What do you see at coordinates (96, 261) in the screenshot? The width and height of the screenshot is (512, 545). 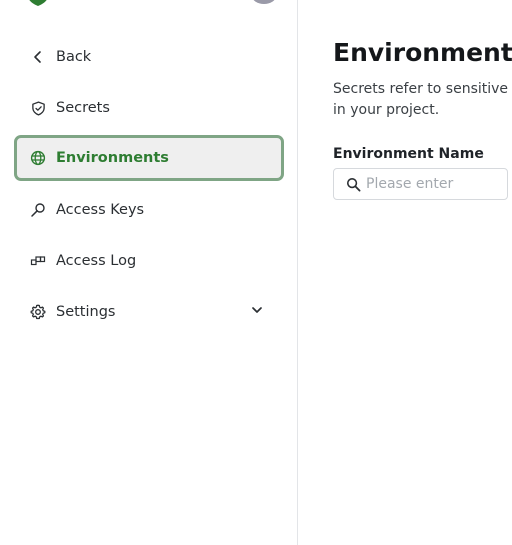 I see `sidebar-item-label: Access Log` at bounding box center [96, 261].